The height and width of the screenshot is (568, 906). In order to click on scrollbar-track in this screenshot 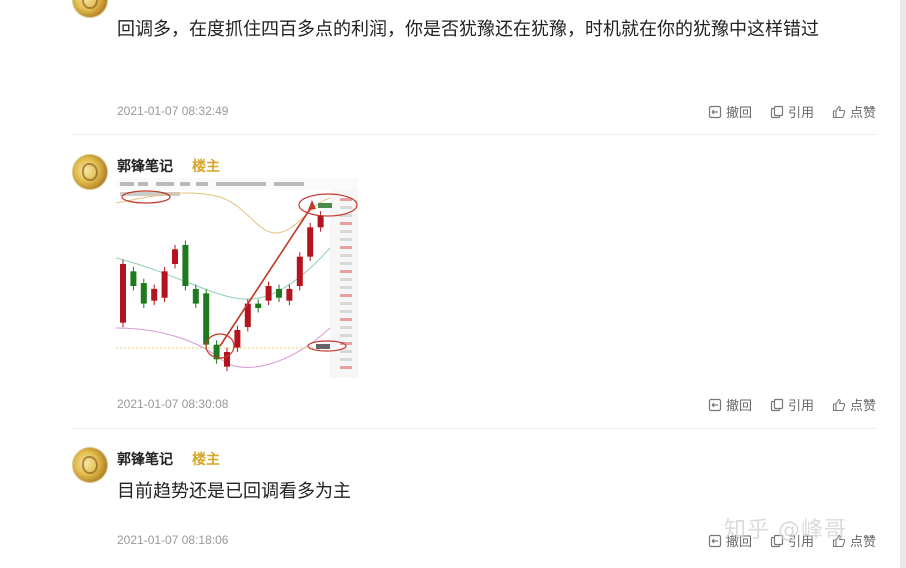, I will do `click(903, 284)`.